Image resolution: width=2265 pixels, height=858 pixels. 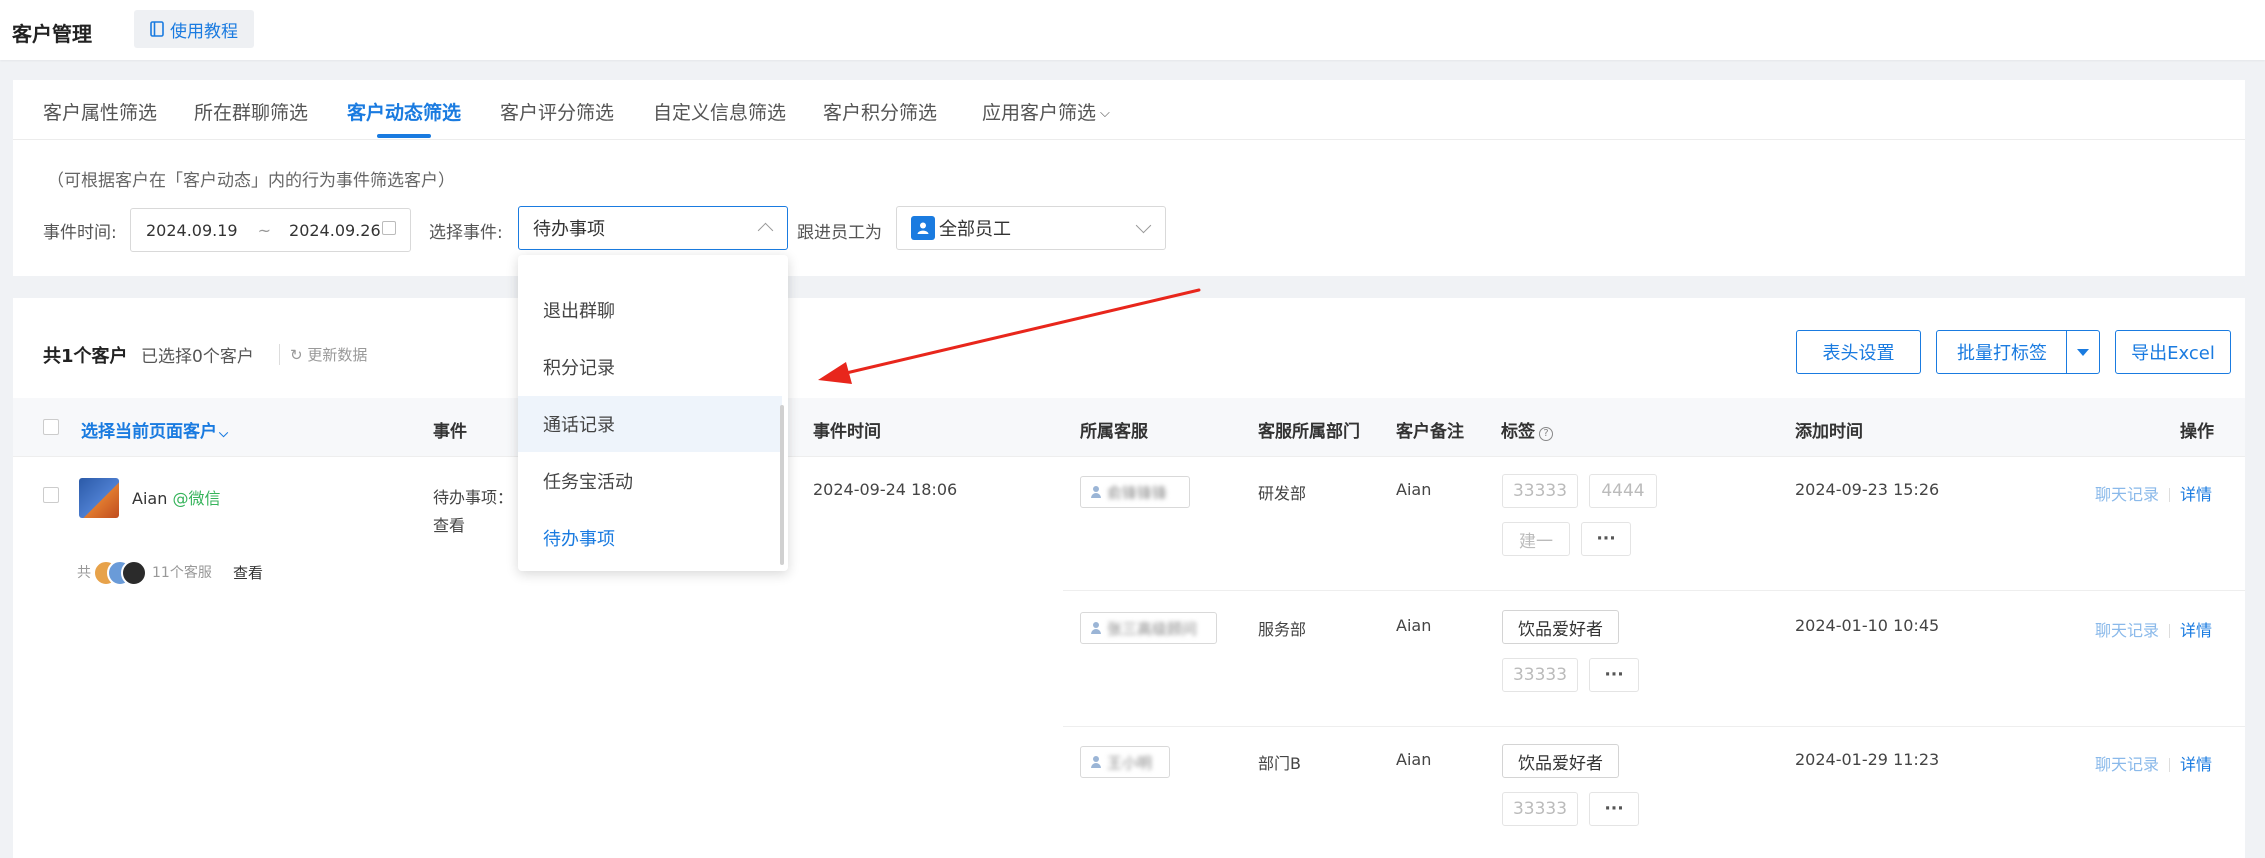 I want to click on event-dropdown: 退出群聊 积分记录 通话记录 任务宝活动 待办事项, so click(x=653, y=413).